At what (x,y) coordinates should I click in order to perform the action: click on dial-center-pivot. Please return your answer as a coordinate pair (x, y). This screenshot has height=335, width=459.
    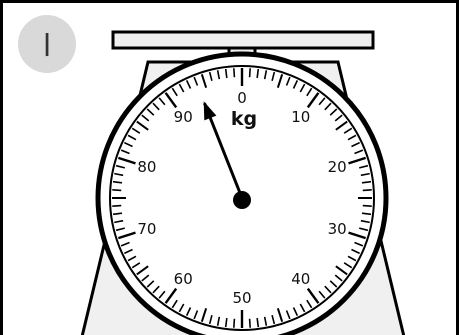
    Looking at the image, I should click on (242, 200).